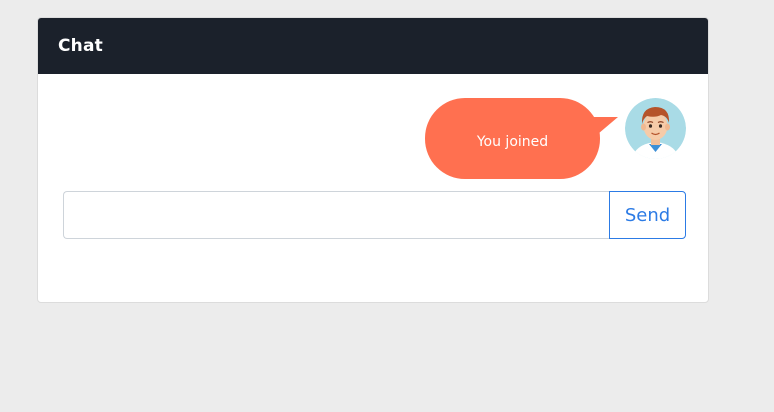 The height and width of the screenshot is (412, 774). What do you see at coordinates (512, 141) in the screenshot?
I see `message-text: You joined` at bounding box center [512, 141].